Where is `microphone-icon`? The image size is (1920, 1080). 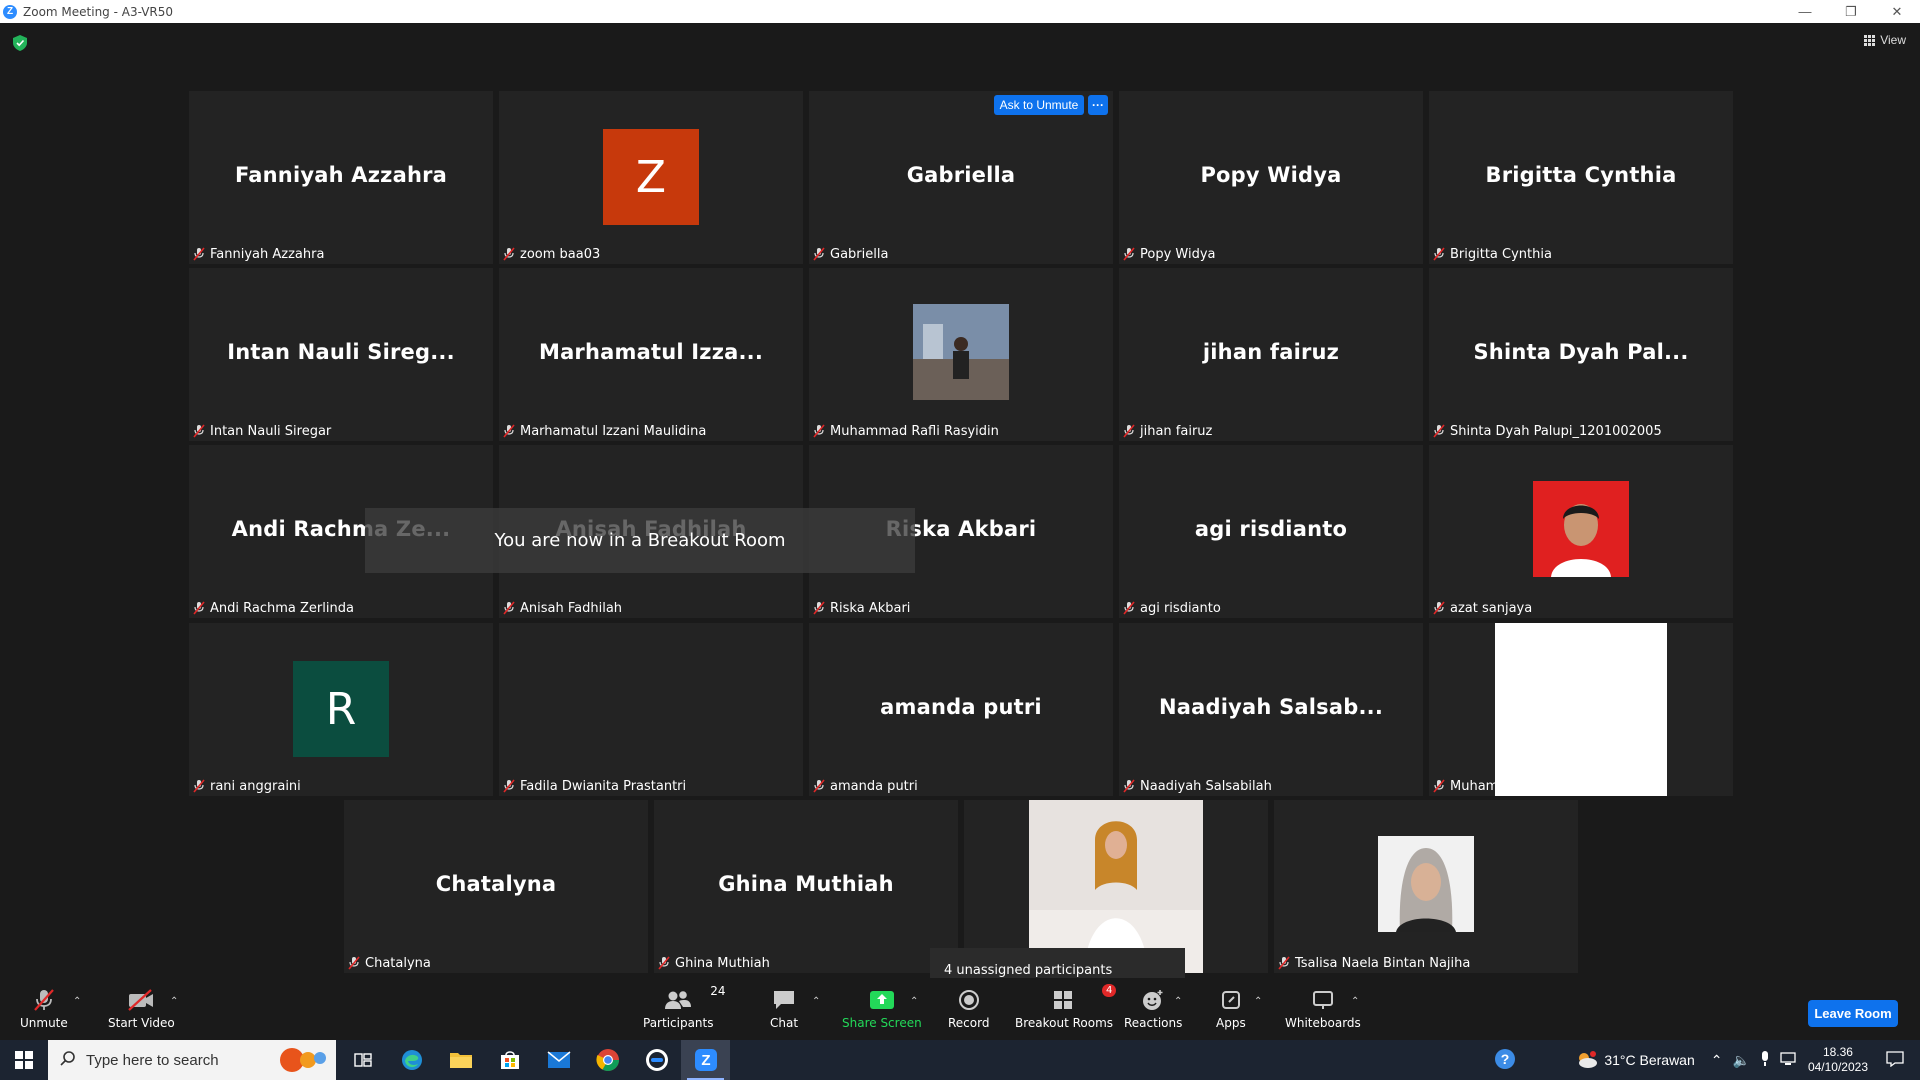
microphone-icon is located at coordinates (1765, 1060).